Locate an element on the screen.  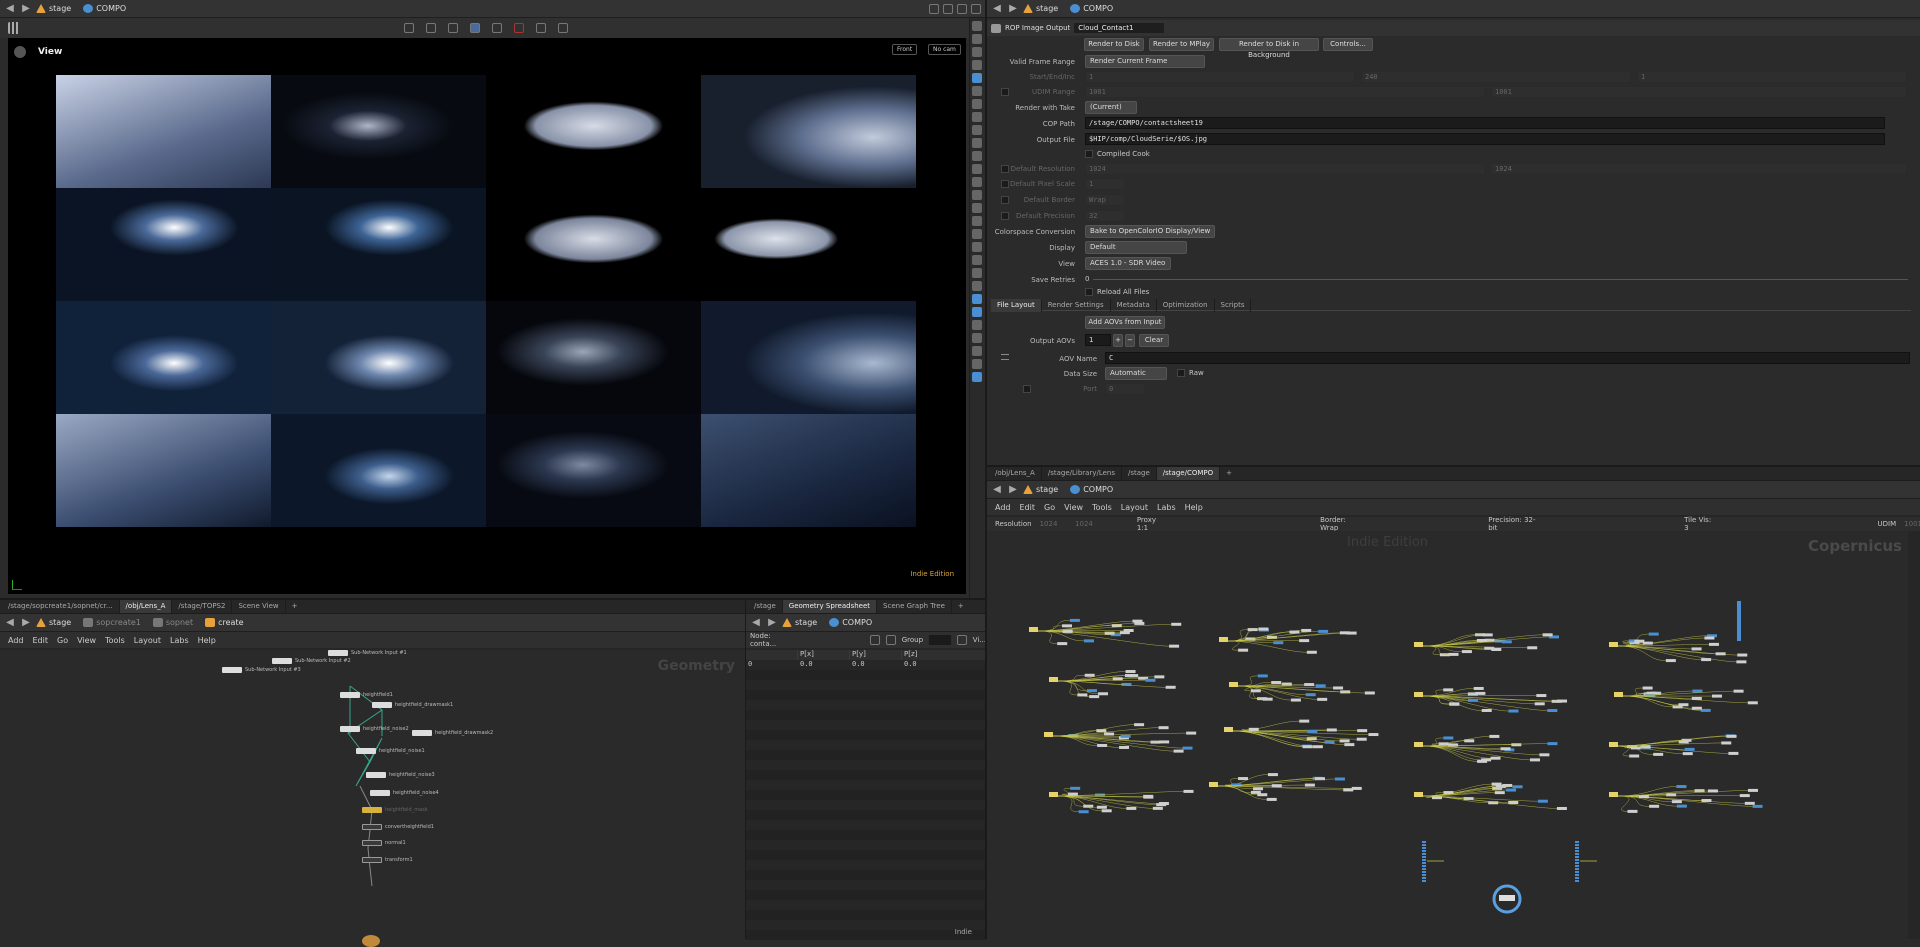
group-field is located at coordinates (940, 640).